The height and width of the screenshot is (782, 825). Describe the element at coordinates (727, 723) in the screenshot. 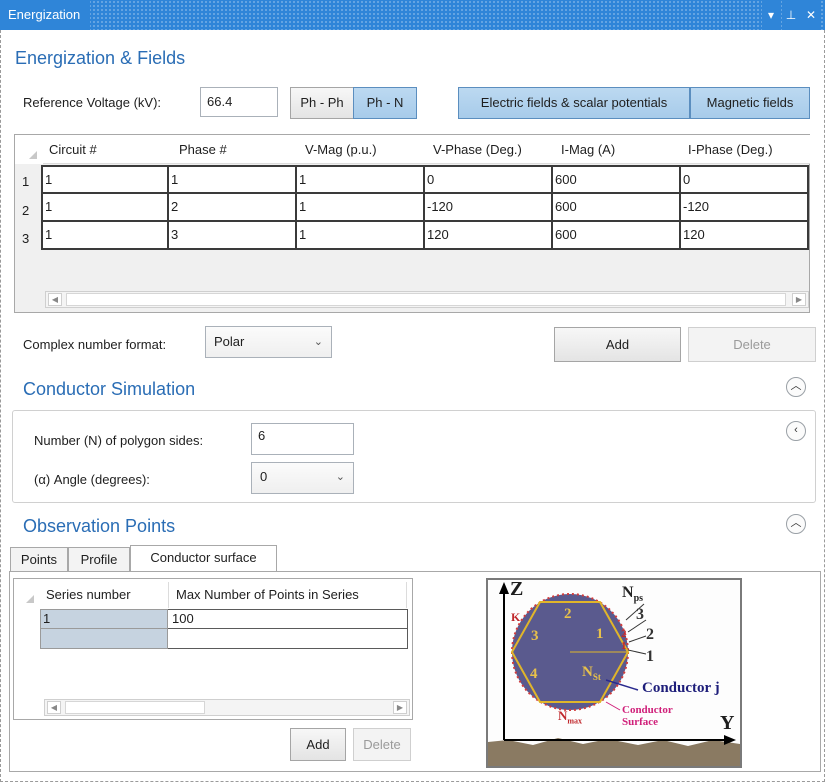

I see `axis-y-label: Y` at that location.